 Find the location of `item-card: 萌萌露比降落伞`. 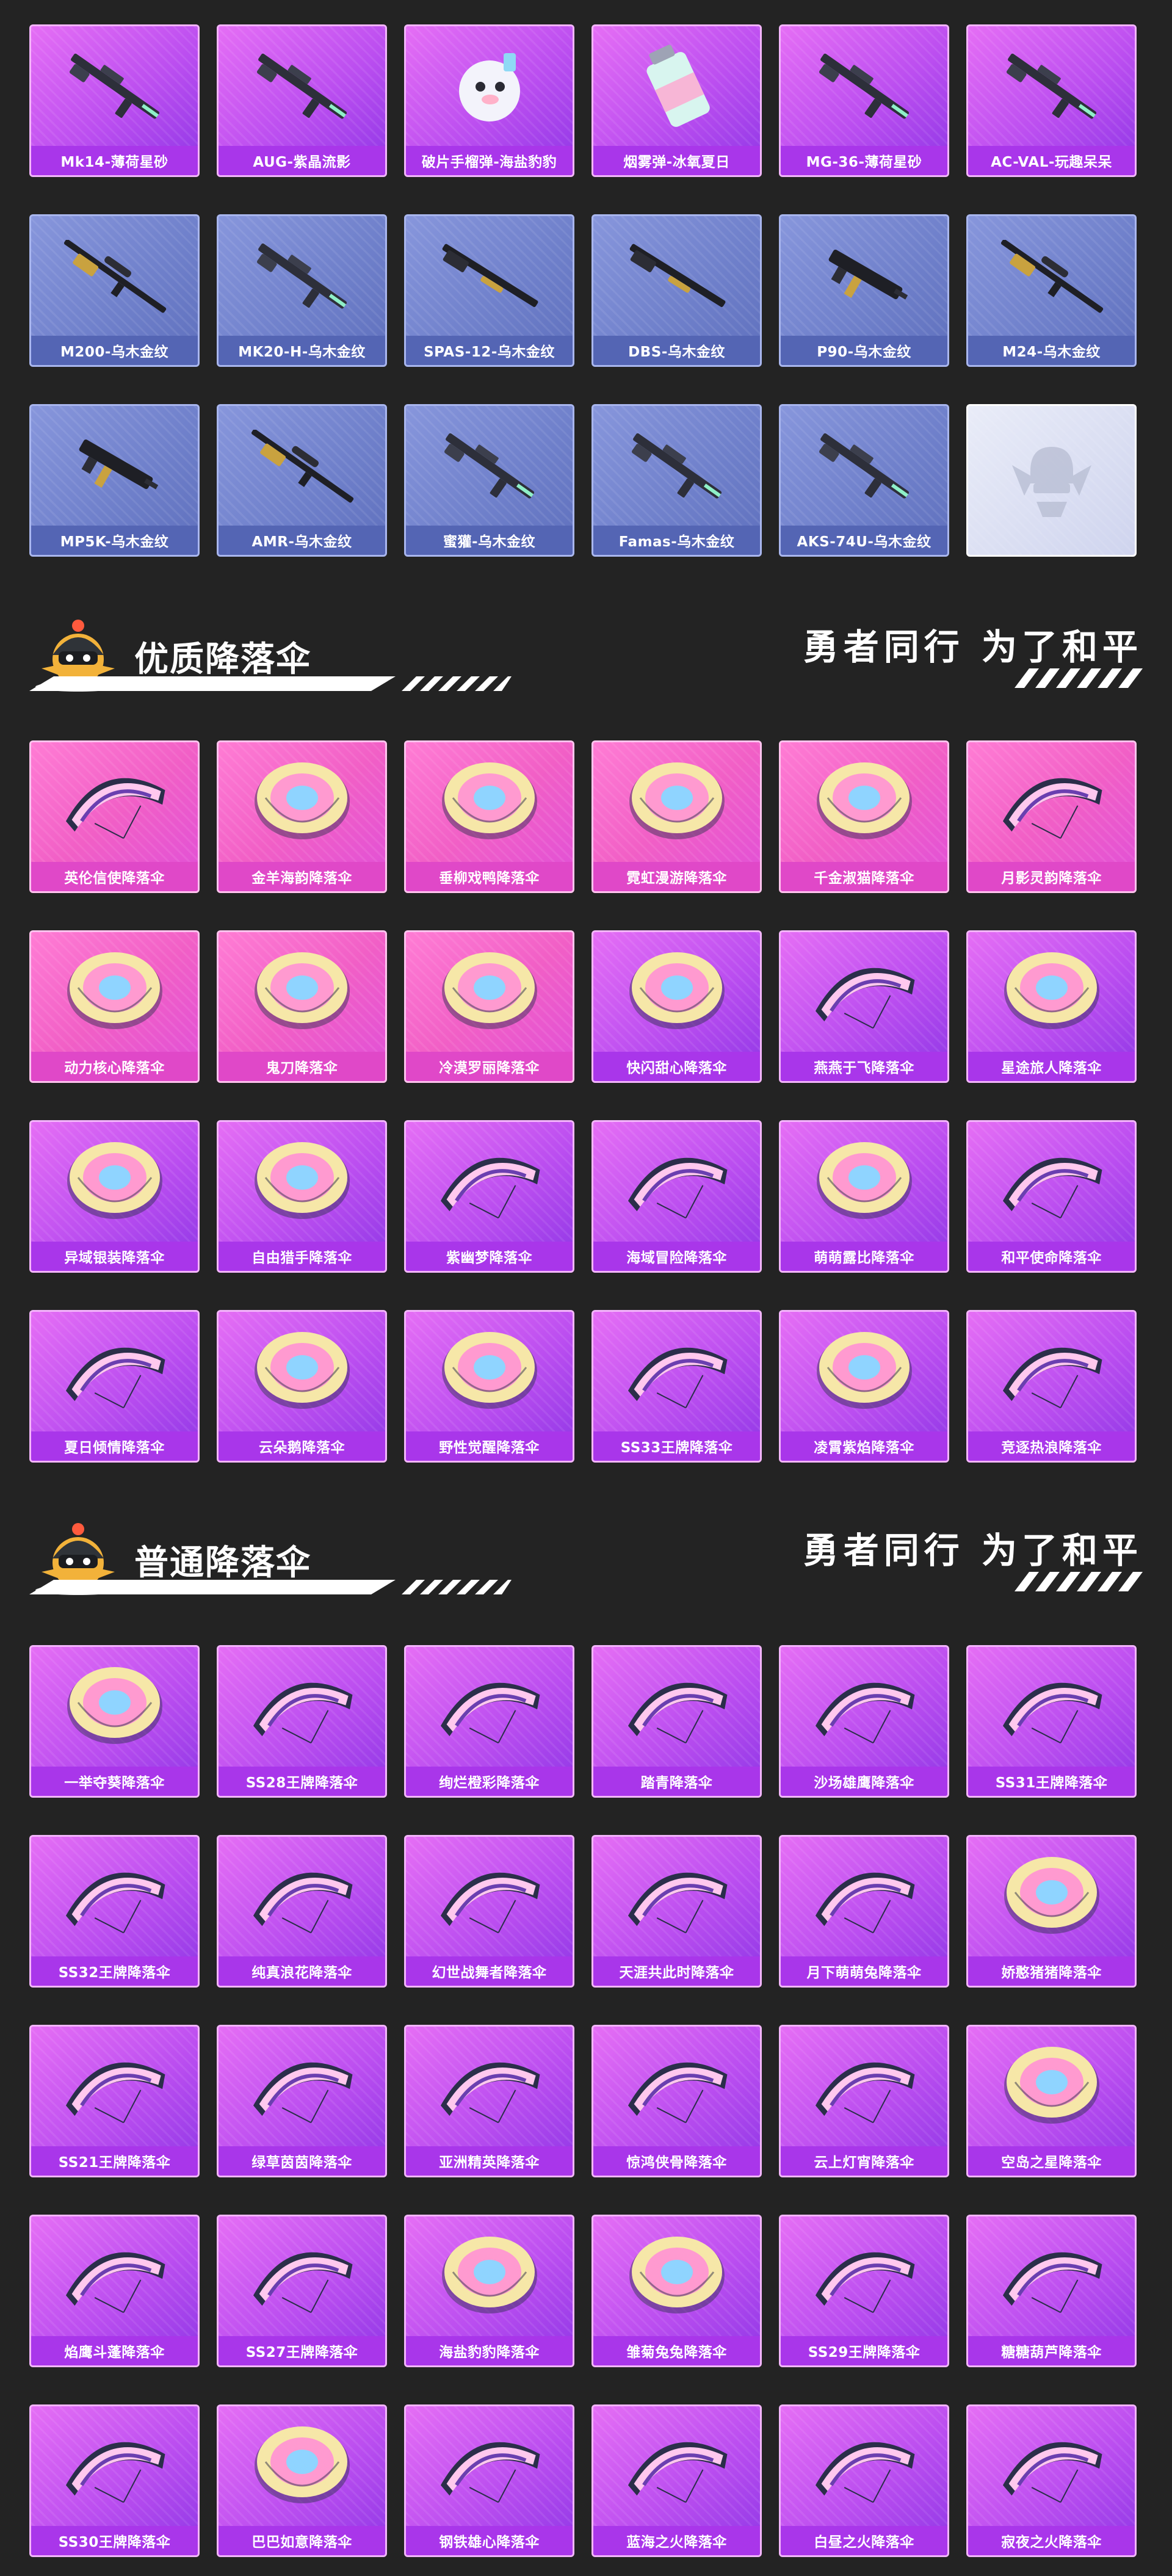

item-card: 萌萌露比降落伞 is located at coordinates (864, 1196).